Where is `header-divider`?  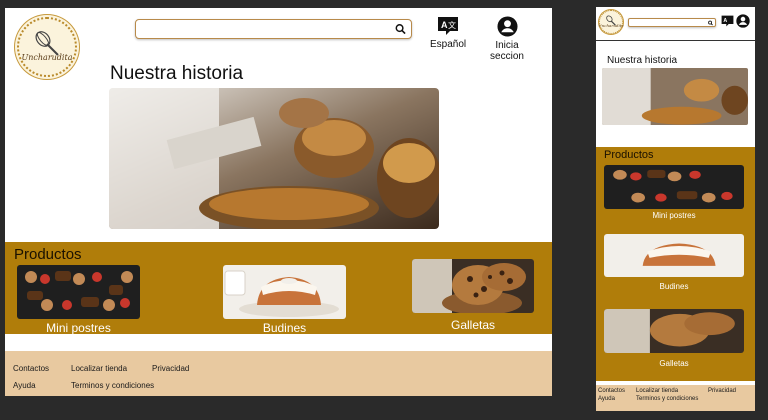 header-divider is located at coordinates (675, 40).